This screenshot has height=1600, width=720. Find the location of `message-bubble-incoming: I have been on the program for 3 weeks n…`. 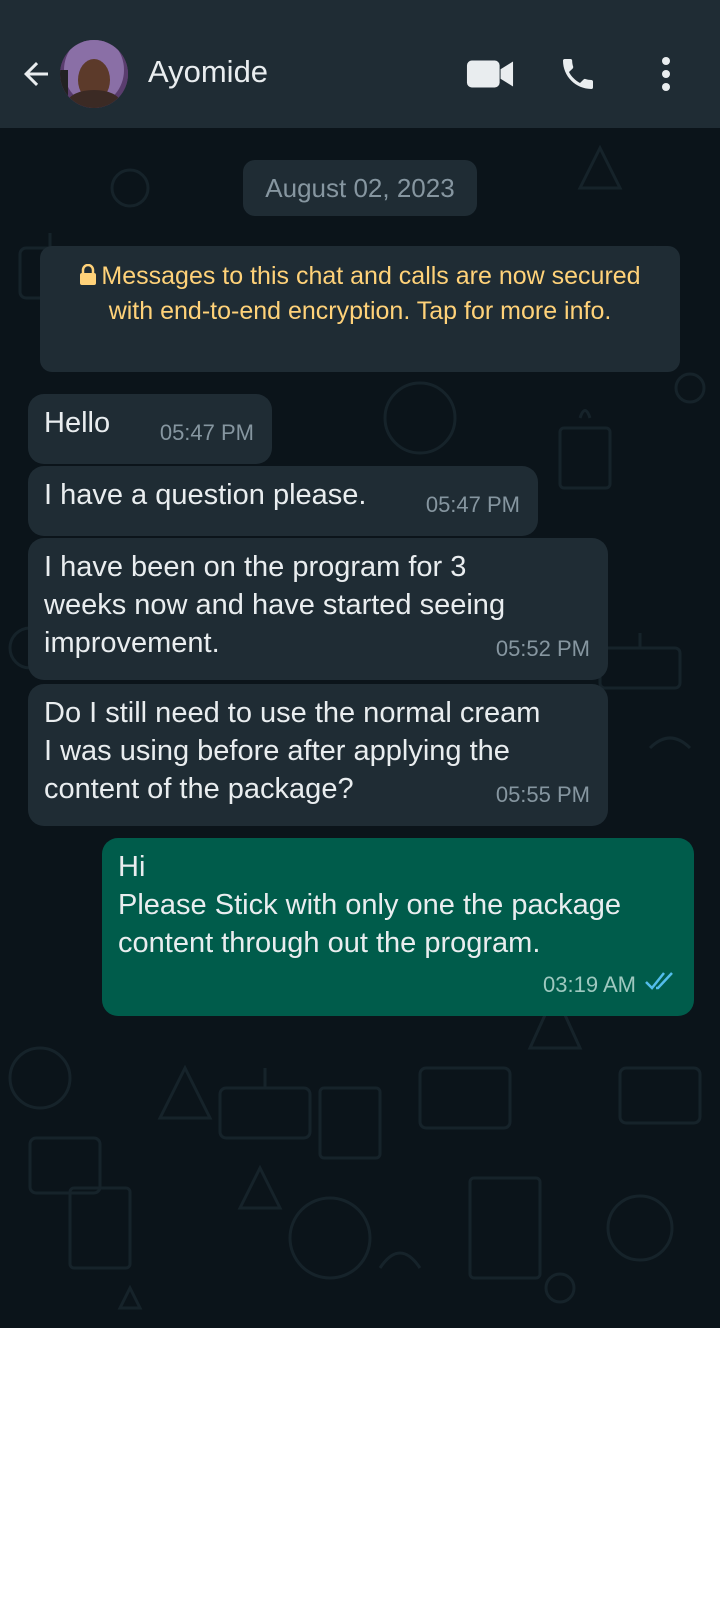

message-bubble-incoming: I have been on the program for 3 weeks n… is located at coordinates (318, 609).